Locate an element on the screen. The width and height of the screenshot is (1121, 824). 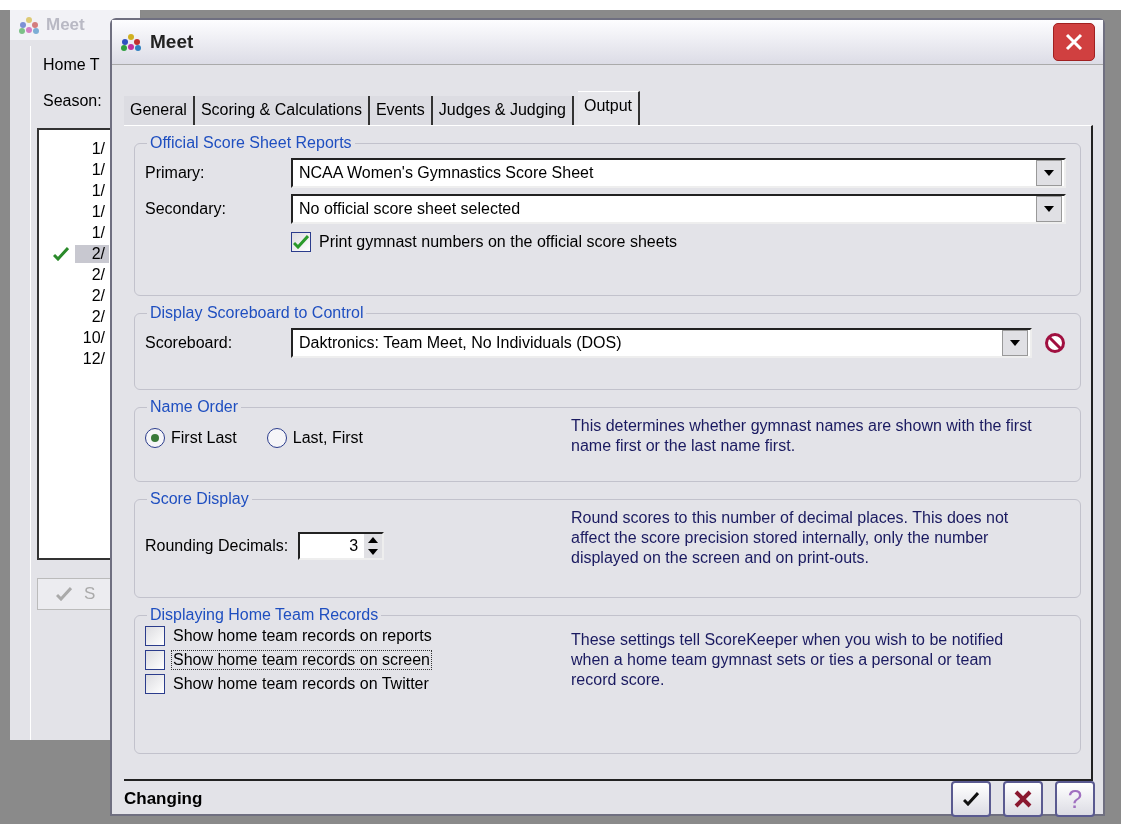
field-label: Rounding Decimals: is located at coordinates (217, 546).